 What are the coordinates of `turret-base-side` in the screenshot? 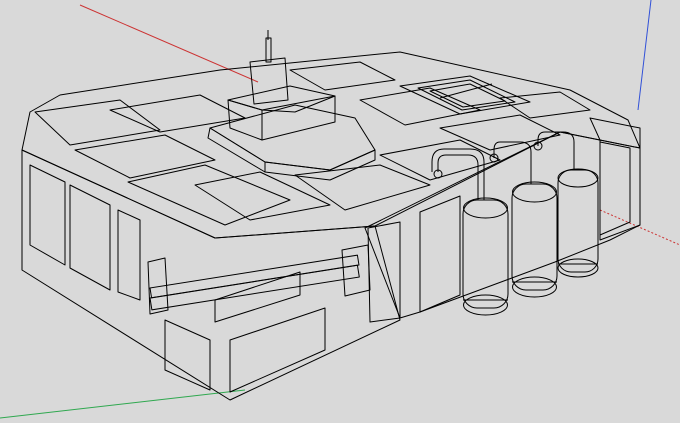 It's located at (320, 165).